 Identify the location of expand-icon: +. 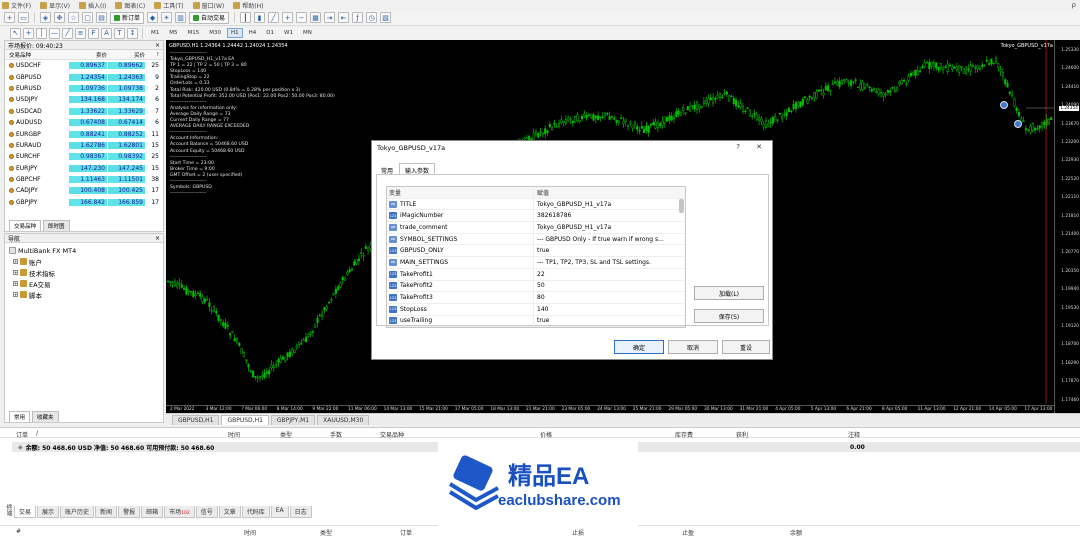
(15, 283).